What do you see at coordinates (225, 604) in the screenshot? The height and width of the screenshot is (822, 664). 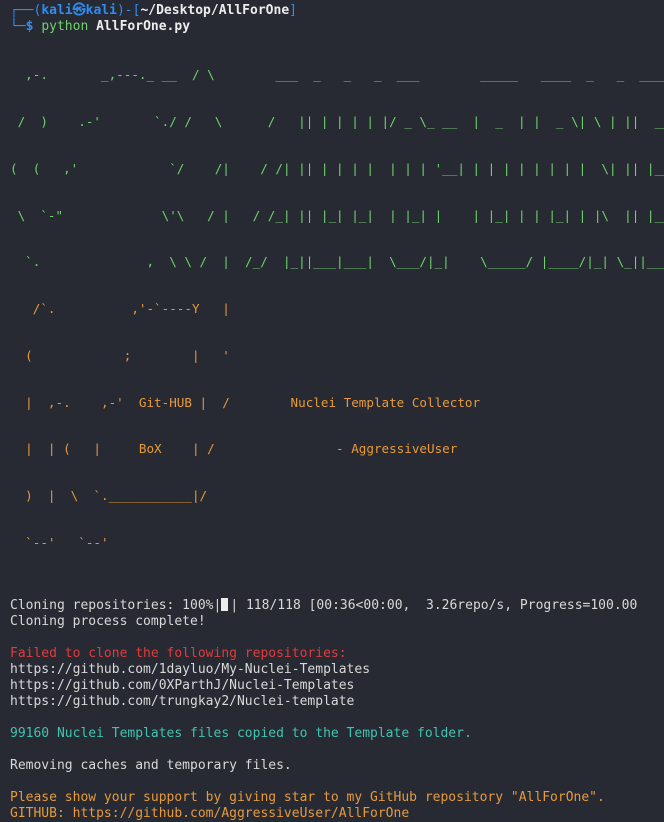 I see `progress-bar-fill` at bounding box center [225, 604].